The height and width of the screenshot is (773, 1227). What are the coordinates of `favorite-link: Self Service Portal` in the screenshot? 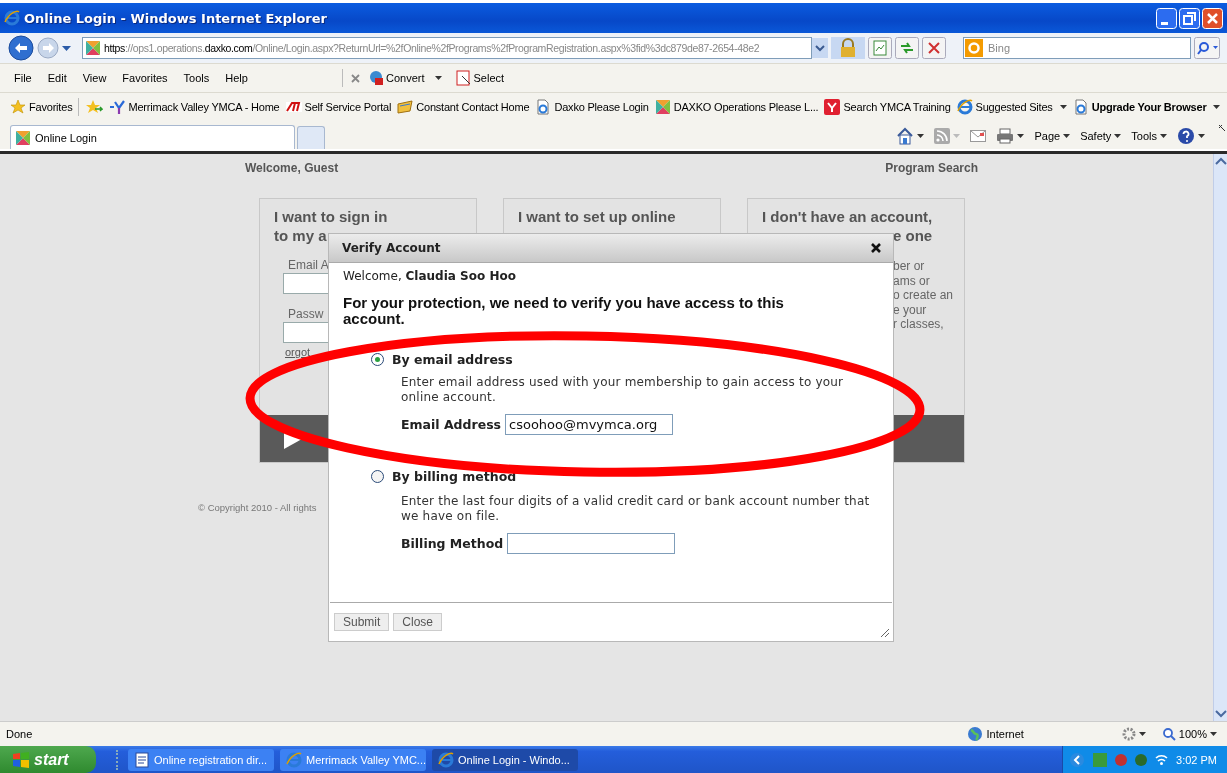 It's located at (338, 107).